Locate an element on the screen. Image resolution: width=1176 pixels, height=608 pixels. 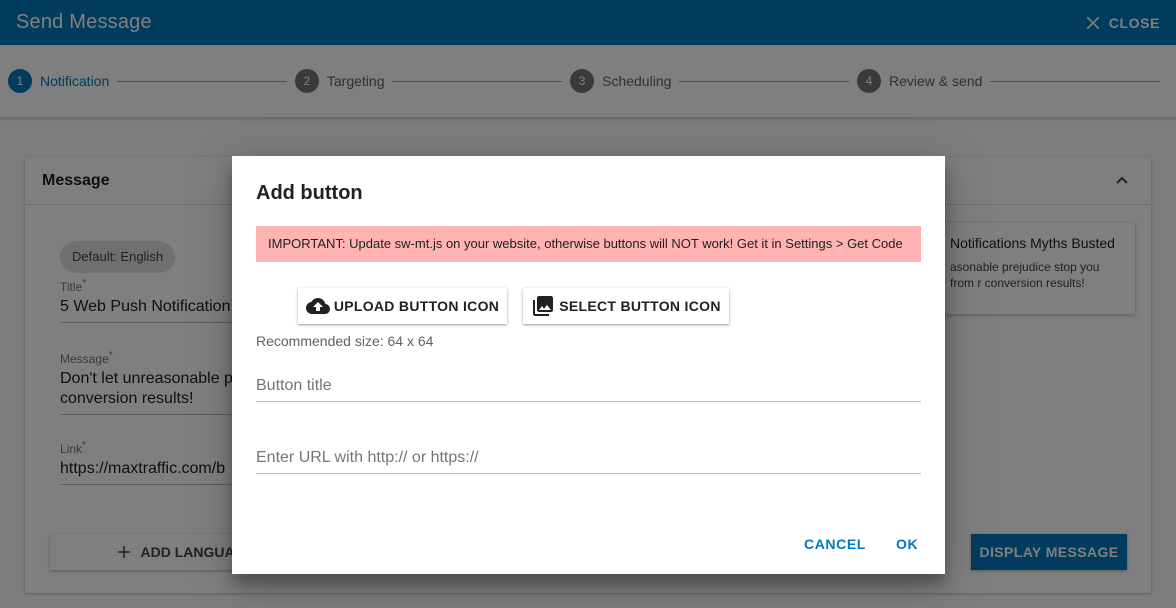
upload-button-icon-button: UPLOAD BUTTON ICON is located at coordinates (402, 306).